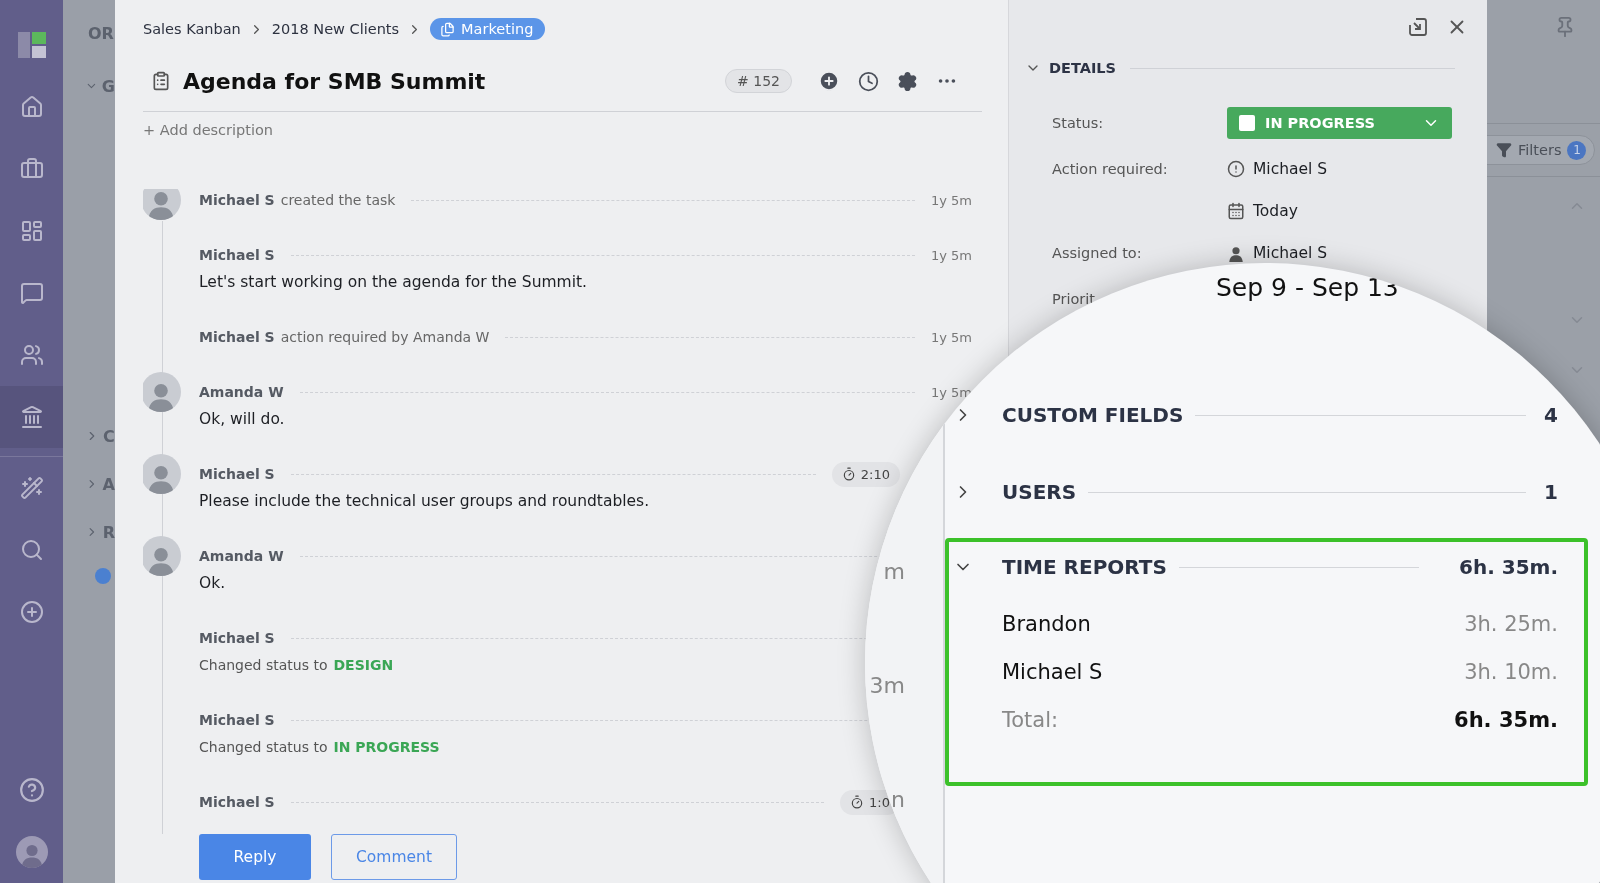 Image resolution: width=1600 pixels, height=883 pixels. Describe the element at coordinates (393, 282) in the screenshot. I see `comment-text: Let's start working on the agenda for the Summit.` at that location.